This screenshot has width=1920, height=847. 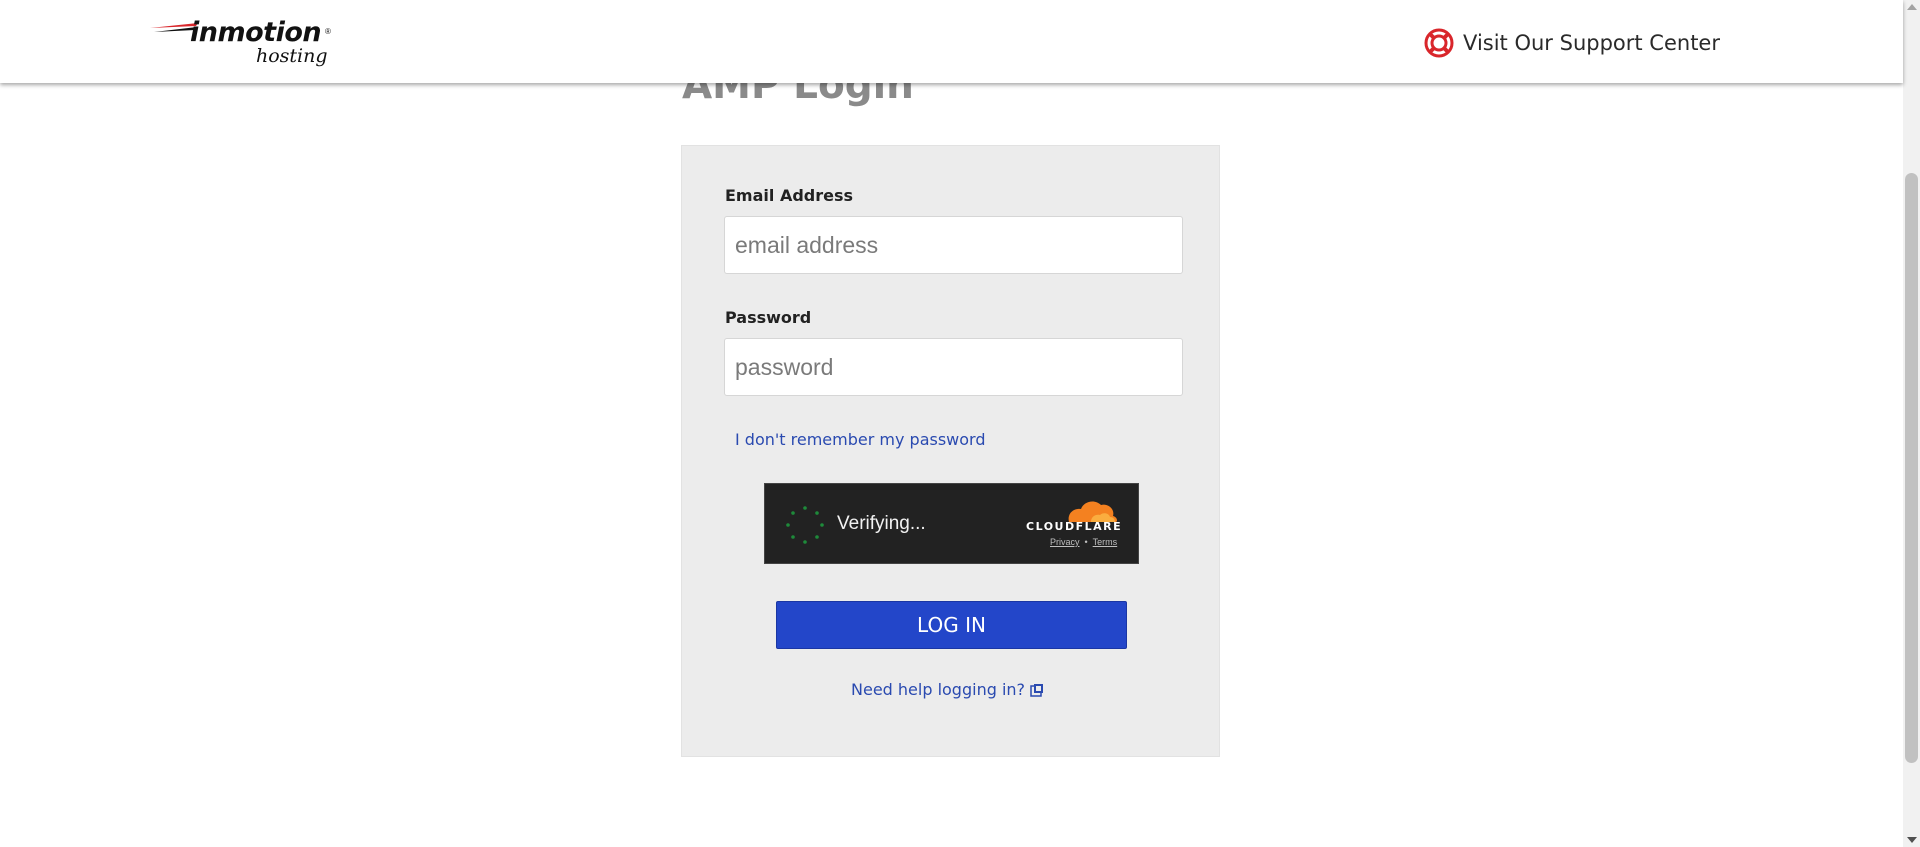 I want to click on support-center-link: Visit Our Support Center, so click(x=1571, y=43).